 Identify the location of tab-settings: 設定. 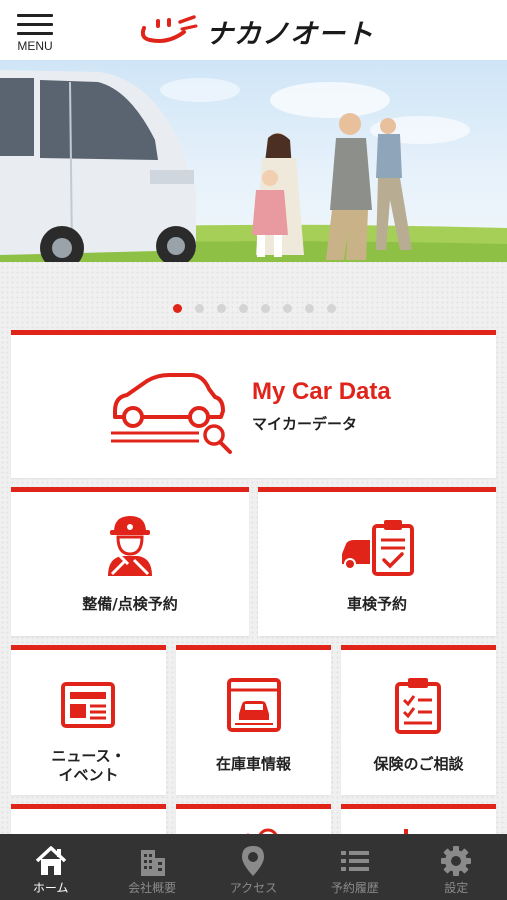
(456, 867).